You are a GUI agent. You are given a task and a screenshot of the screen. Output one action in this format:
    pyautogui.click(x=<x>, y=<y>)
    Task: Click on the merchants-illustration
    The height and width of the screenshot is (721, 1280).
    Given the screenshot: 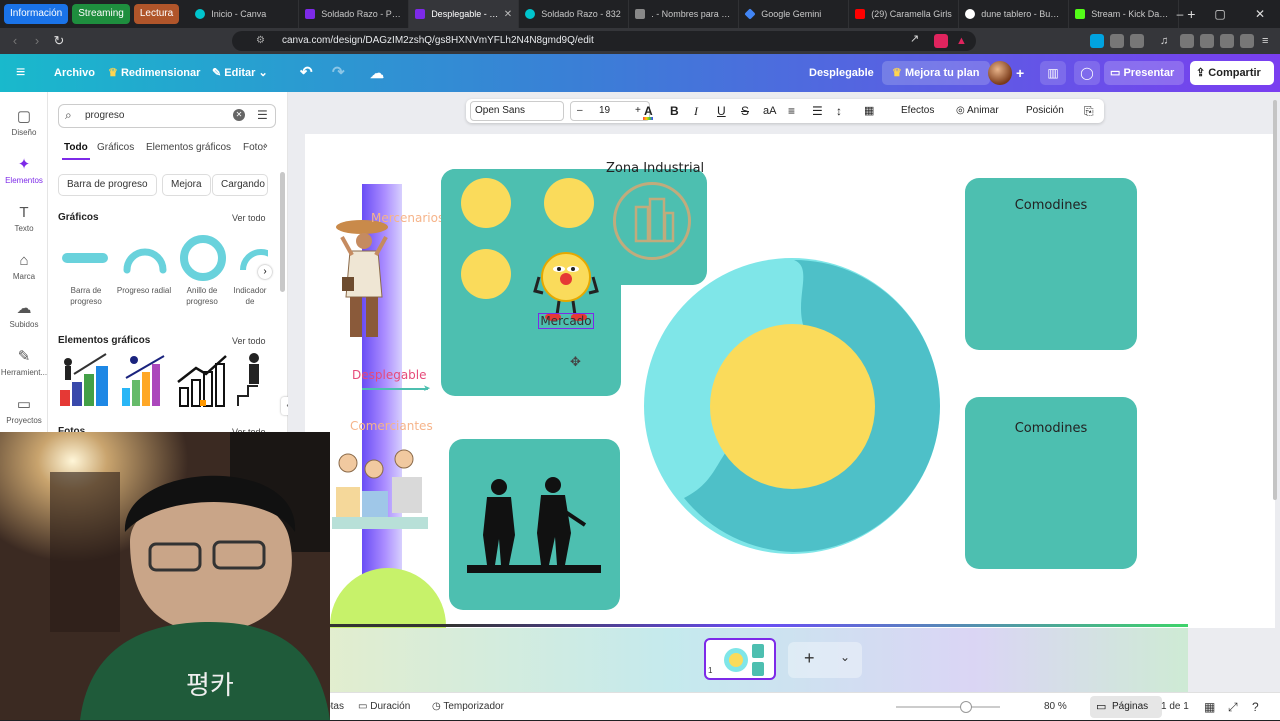 What is the action you would take?
    pyautogui.click(x=380, y=491)
    